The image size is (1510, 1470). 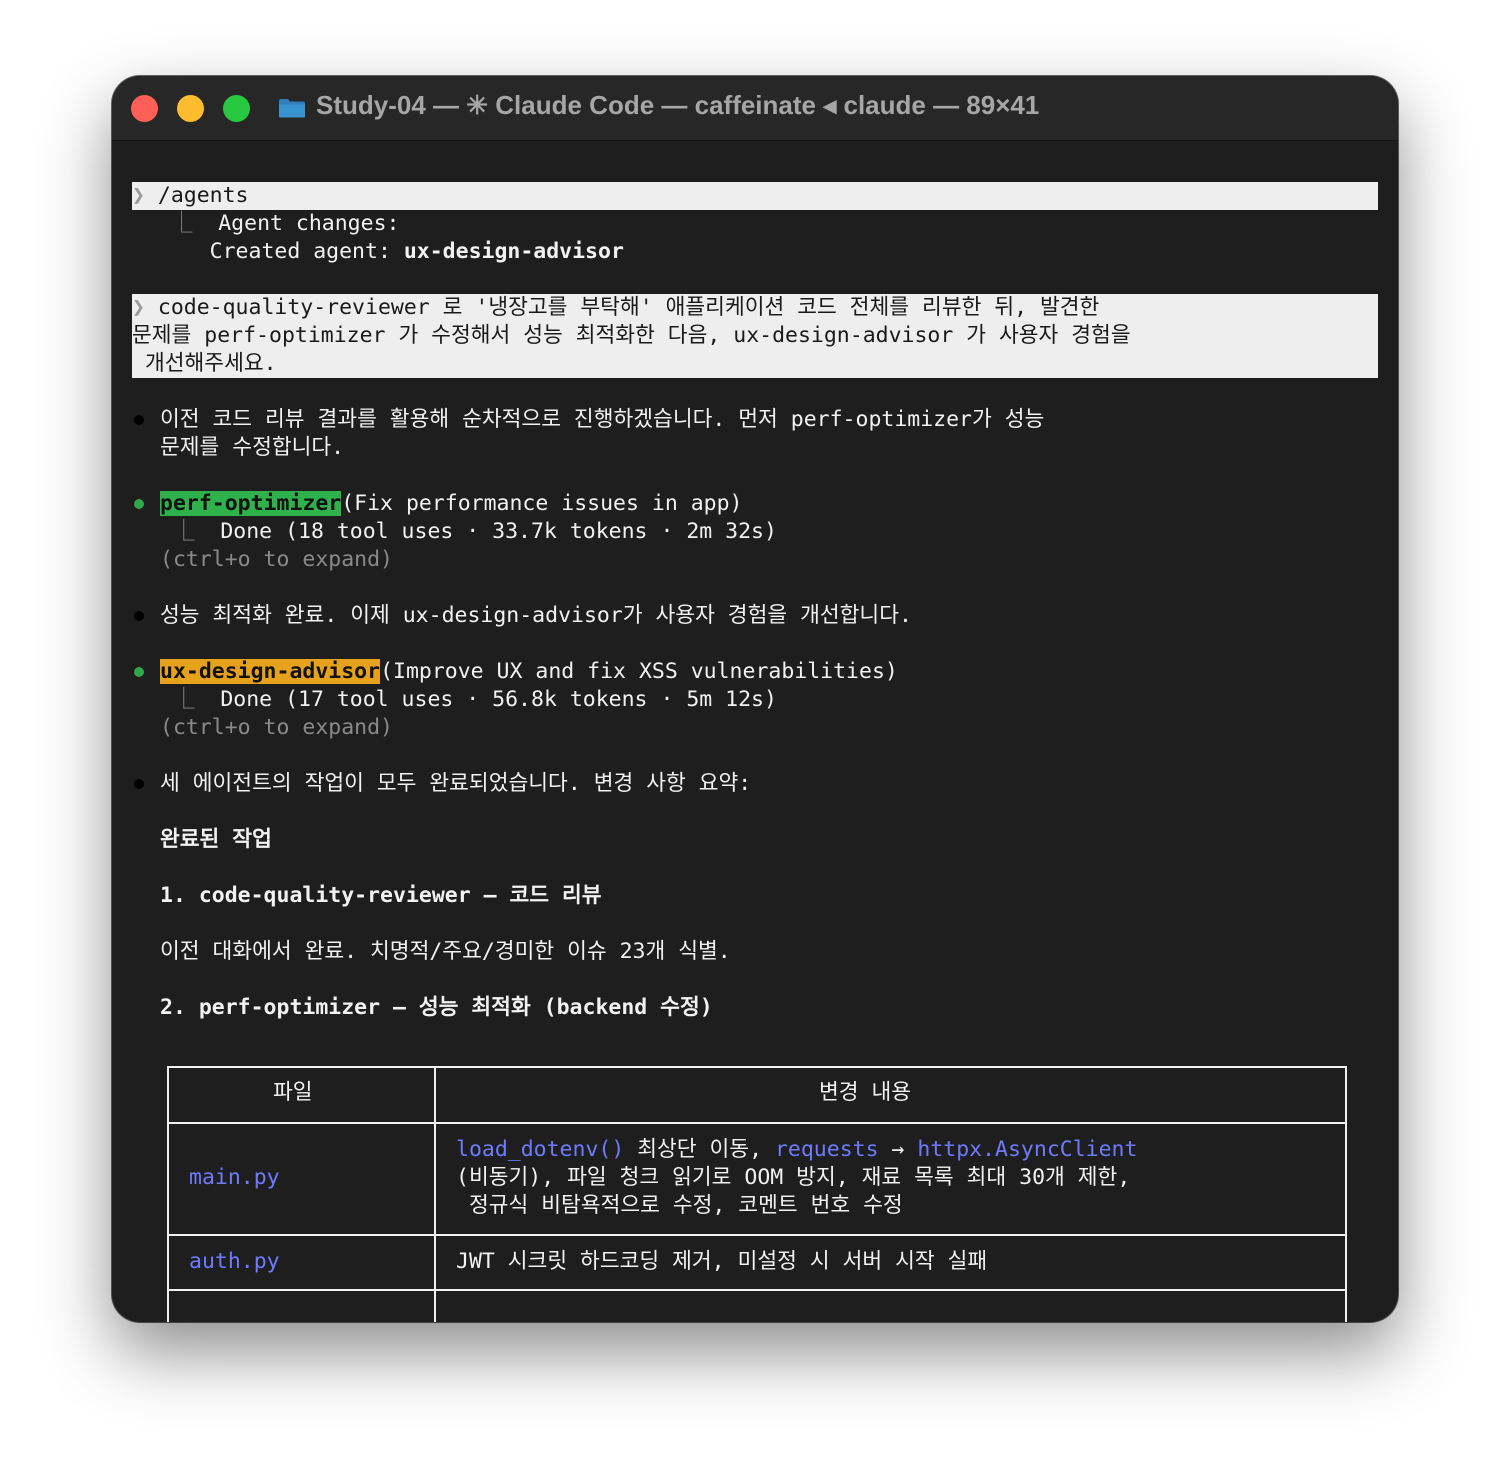 I want to click on section-paragraph: 이전 대화에서 완료. 치명적/주요/경미한 이슈 23개 식별., so click(x=445, y=951).